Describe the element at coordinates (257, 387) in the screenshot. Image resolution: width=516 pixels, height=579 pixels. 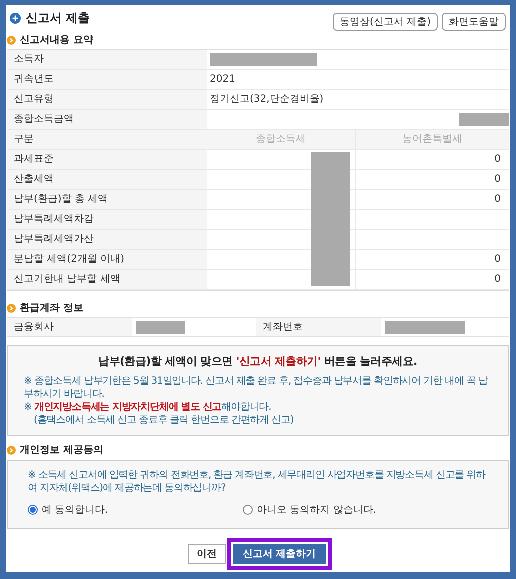
I see `notice-text: ※ 종합소득세 납부기한은 5월 31일입니다. 신고서 제출 완료 후, 접수증과 납부서를 확인하시어 기한 내에 꼭 납부하시기 바랍니다.` at that location.